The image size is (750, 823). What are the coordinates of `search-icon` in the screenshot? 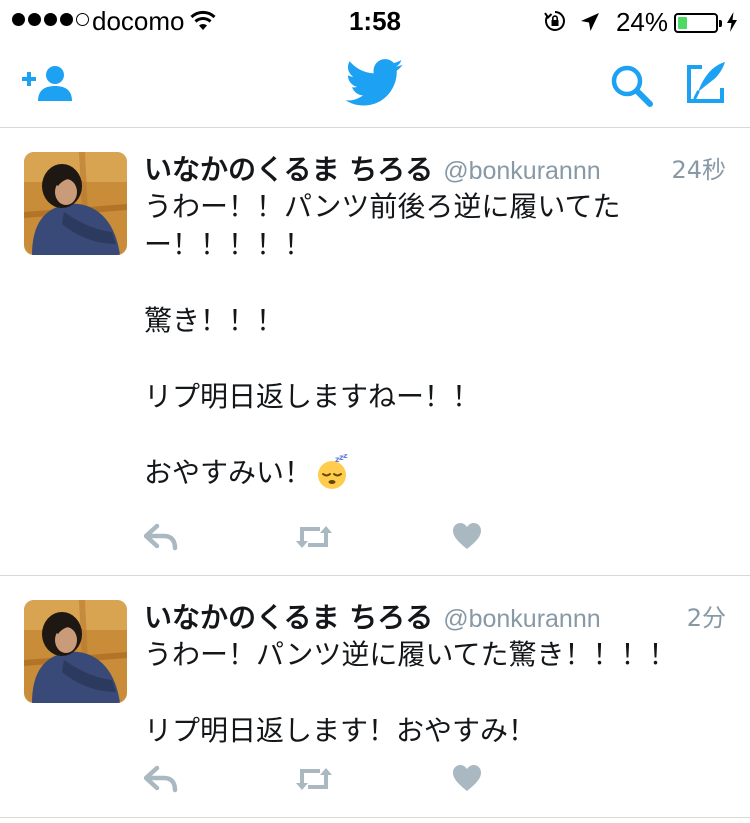 It's located at (632, 88).